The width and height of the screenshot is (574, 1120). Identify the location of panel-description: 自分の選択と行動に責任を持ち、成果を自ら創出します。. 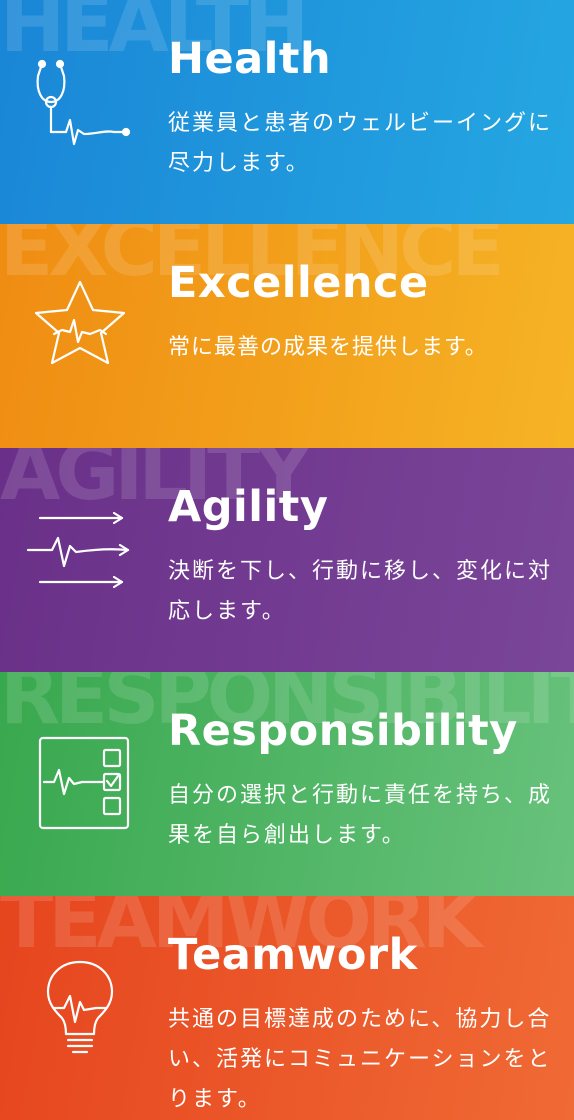
(360, 815).